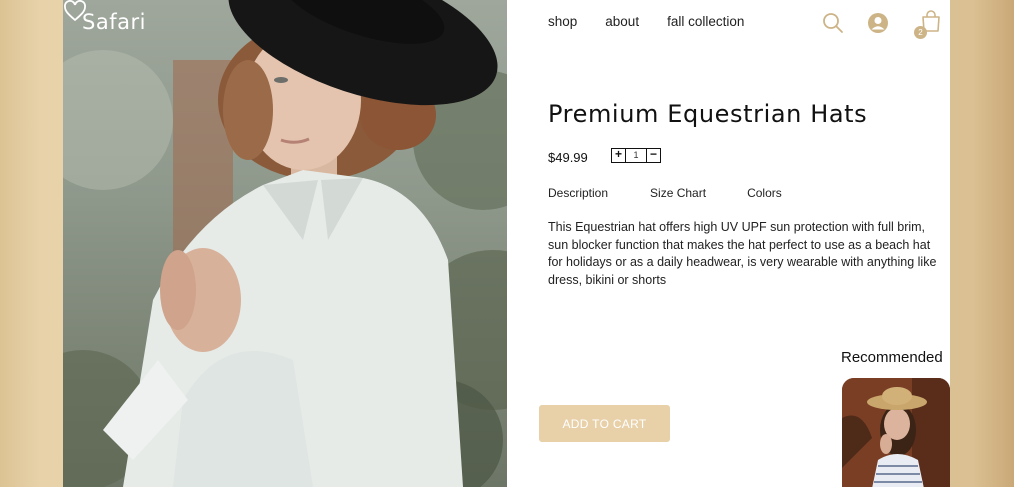 The image size is (1014, 487). What do you see at coordinates (833, 23) in the screenshot?
I see `search-icon` at bounding box center [833, 23].